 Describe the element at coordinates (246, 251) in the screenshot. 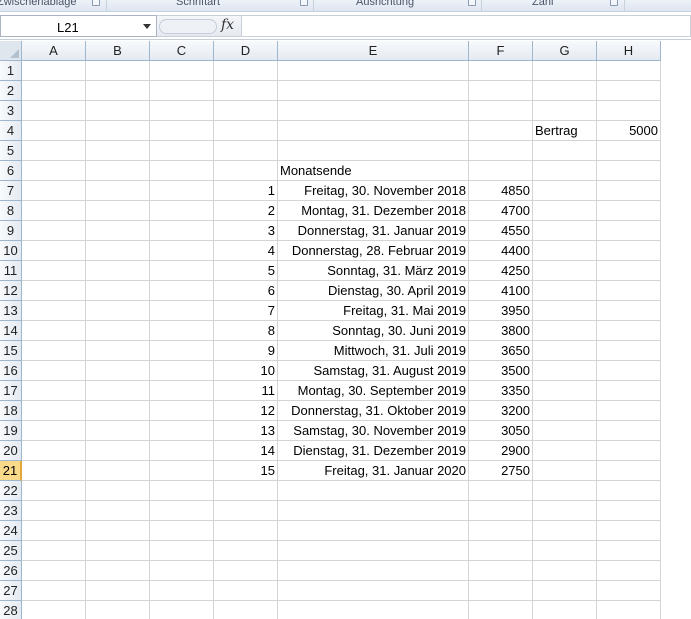

I see `cell-d10: 4` at that location.